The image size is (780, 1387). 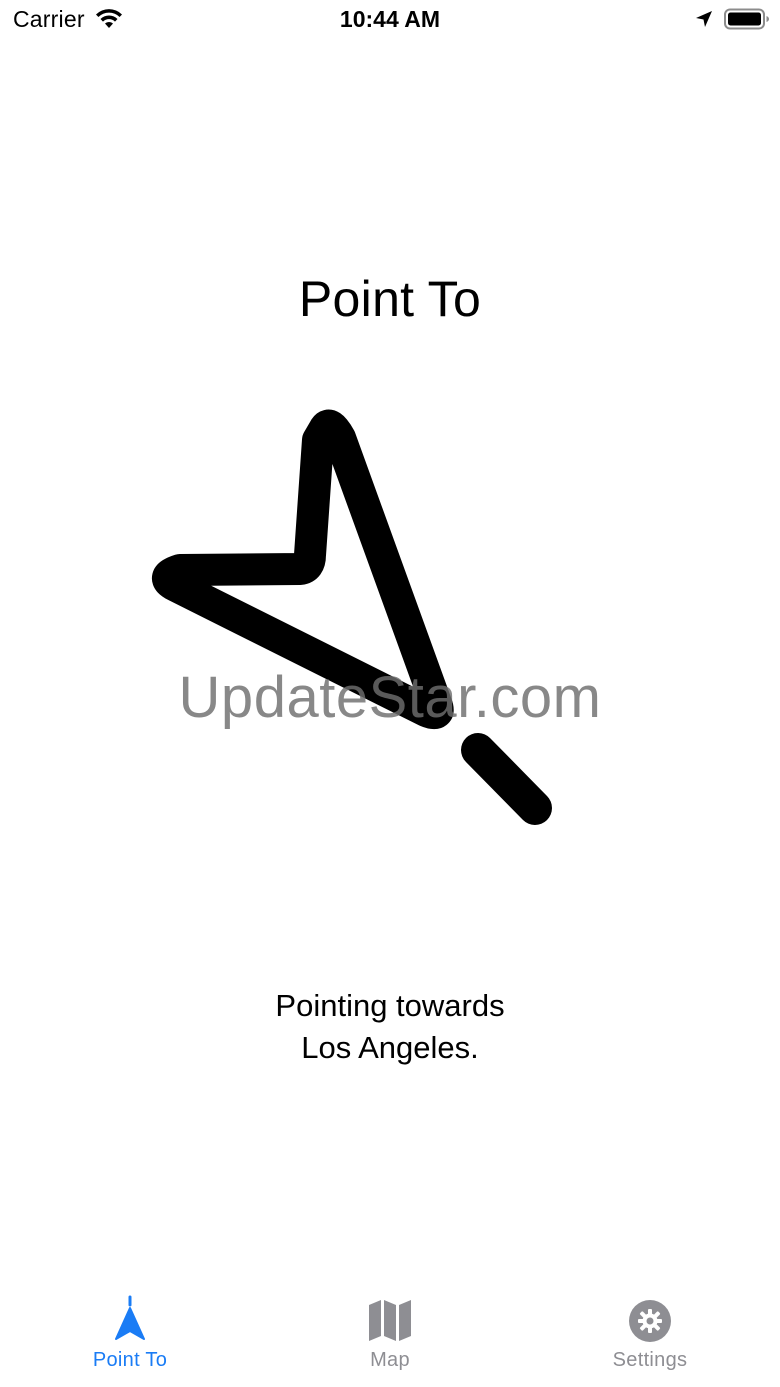 I want to click on status-bar: Carrier 10:44 AM, so click(x=390, y=20).